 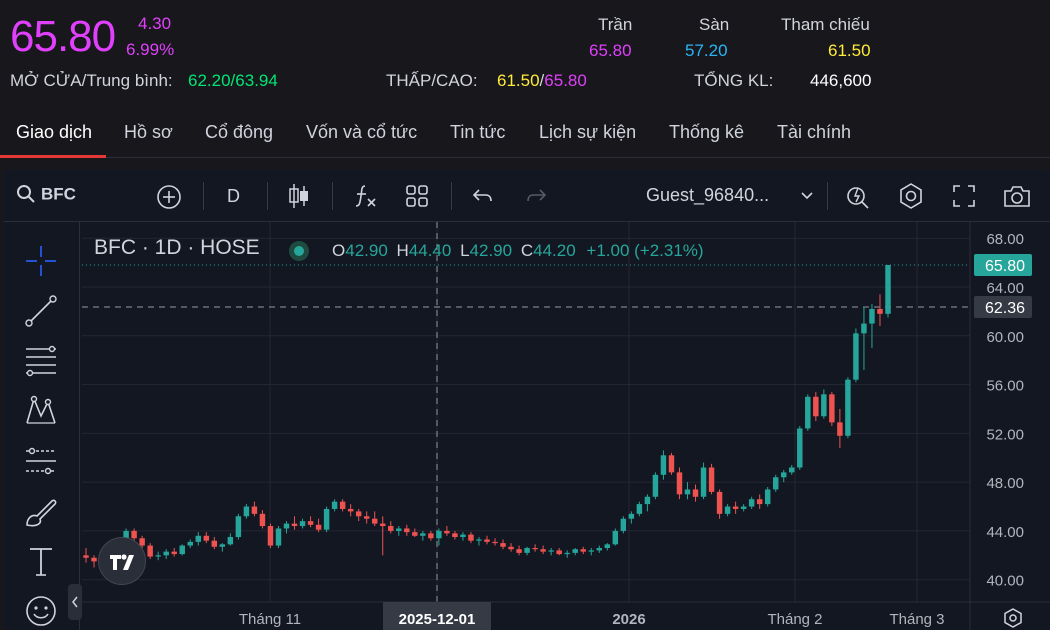 What do you see at coordinates (628, 619) in the screenshot?
I see `x-tick-label: 2026` at bounding box center [628, 619].